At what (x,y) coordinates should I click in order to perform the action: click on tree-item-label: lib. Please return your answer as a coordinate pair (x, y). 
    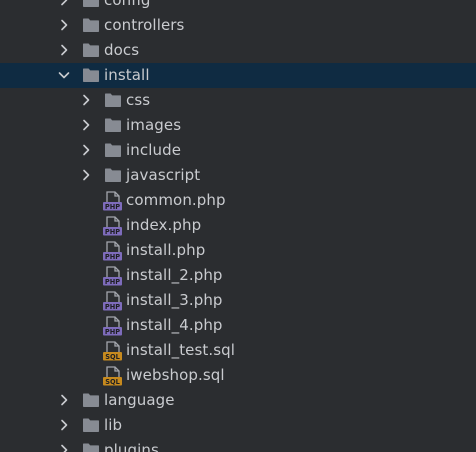
    Looking at the image, I should click on (113, 425).